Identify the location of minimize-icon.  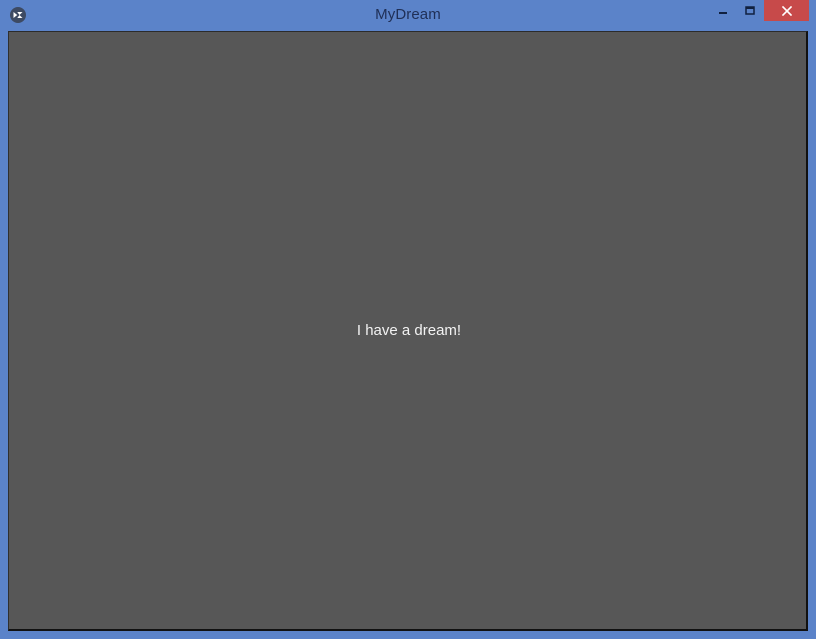
(723, 11).